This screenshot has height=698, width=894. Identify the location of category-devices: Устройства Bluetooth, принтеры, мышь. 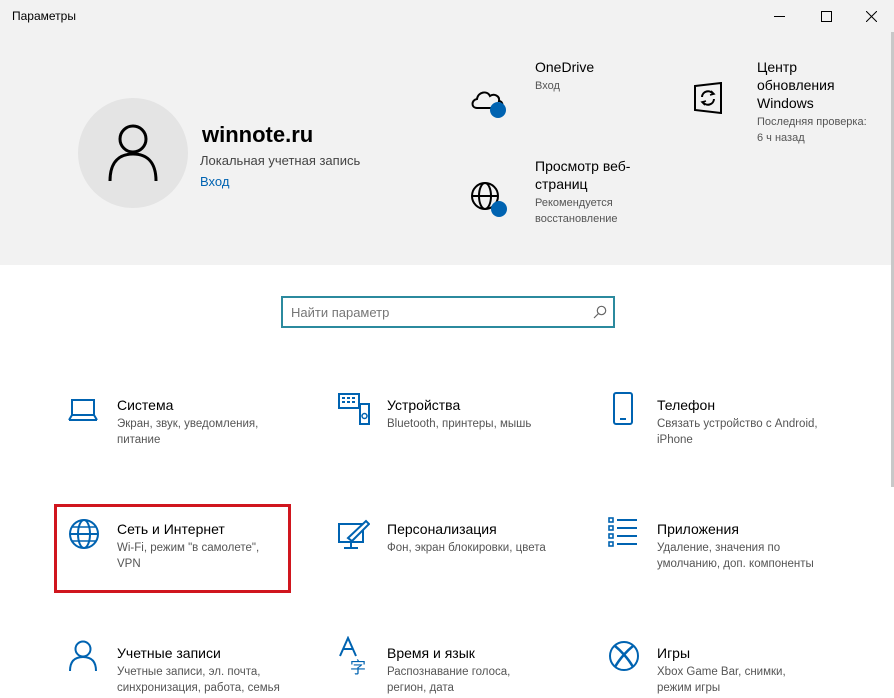
(458, 424).